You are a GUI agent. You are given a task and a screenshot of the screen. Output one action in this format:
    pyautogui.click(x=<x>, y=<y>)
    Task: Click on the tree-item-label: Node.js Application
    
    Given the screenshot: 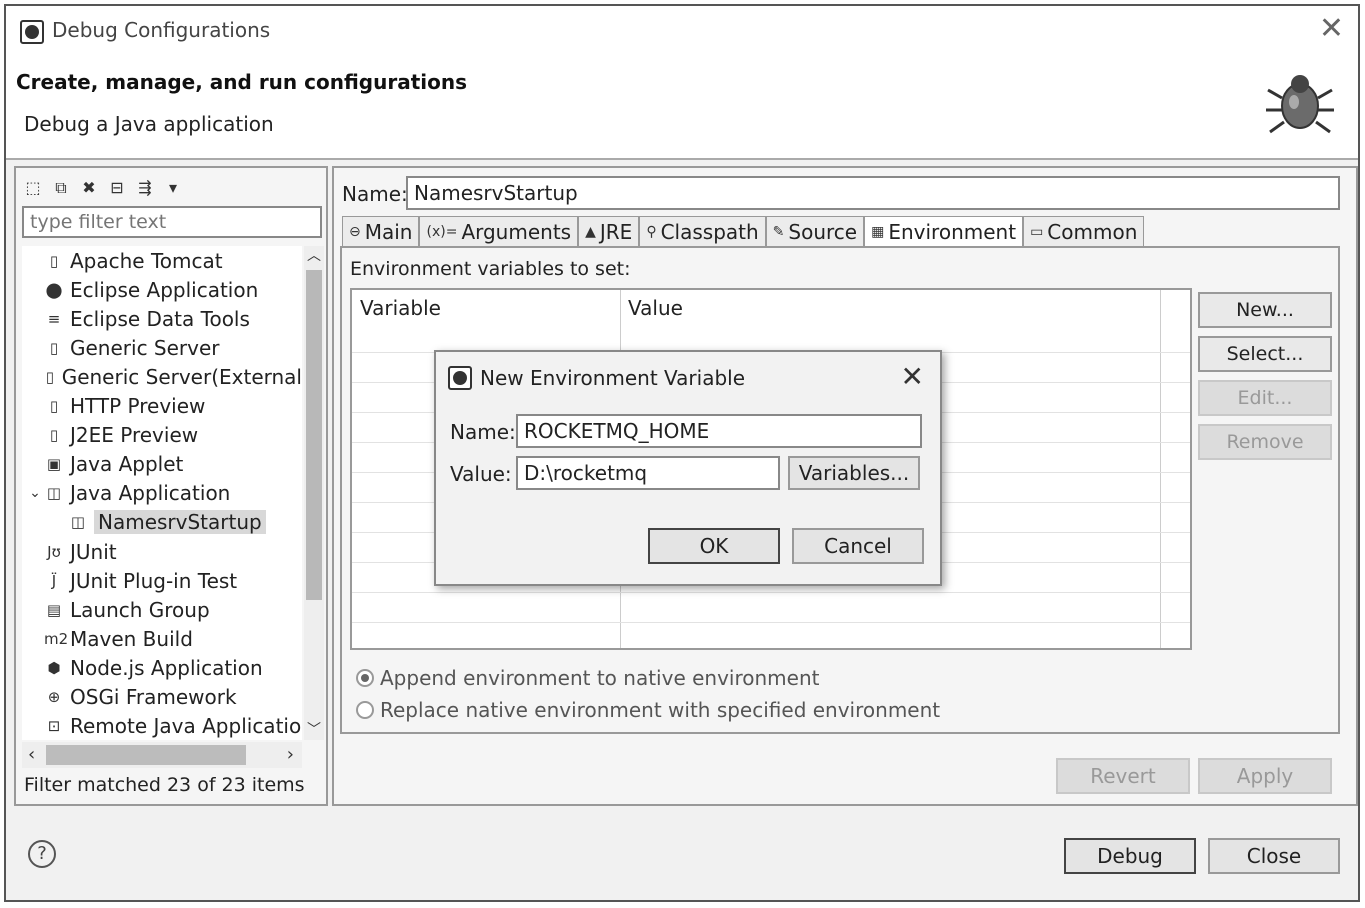 What is the action you would take?
    pyautogui.click(x=166, y=667)
    